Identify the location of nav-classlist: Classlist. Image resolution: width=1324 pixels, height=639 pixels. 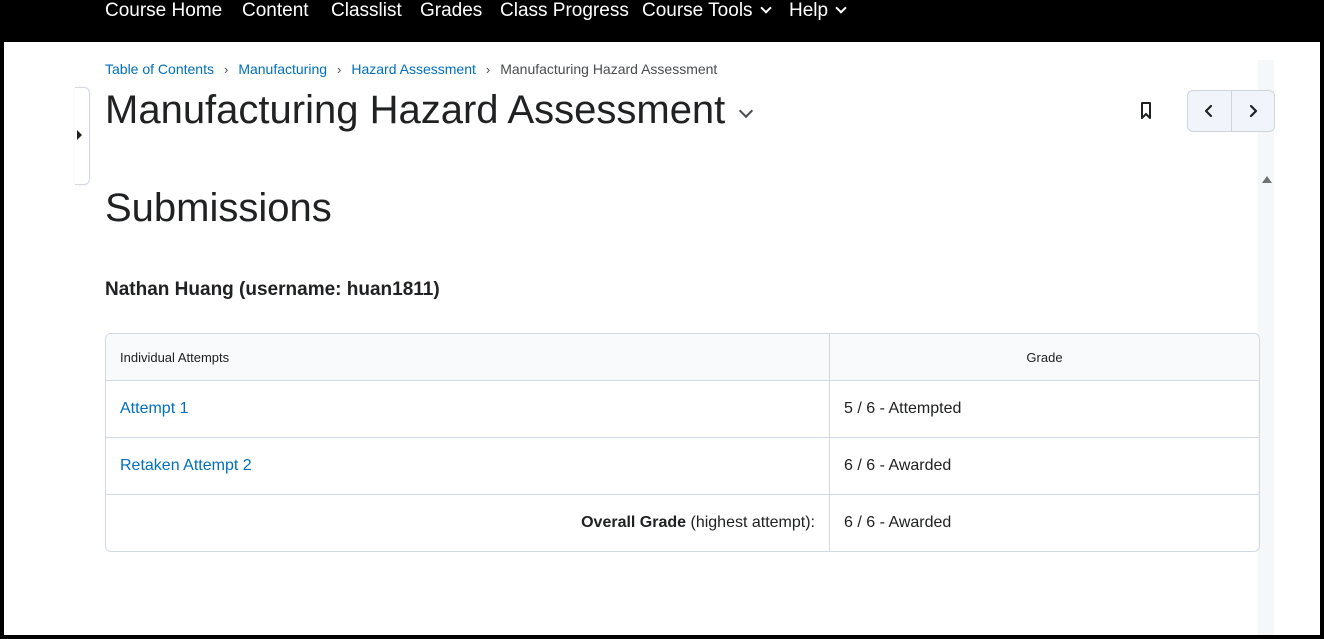
(366, 13).